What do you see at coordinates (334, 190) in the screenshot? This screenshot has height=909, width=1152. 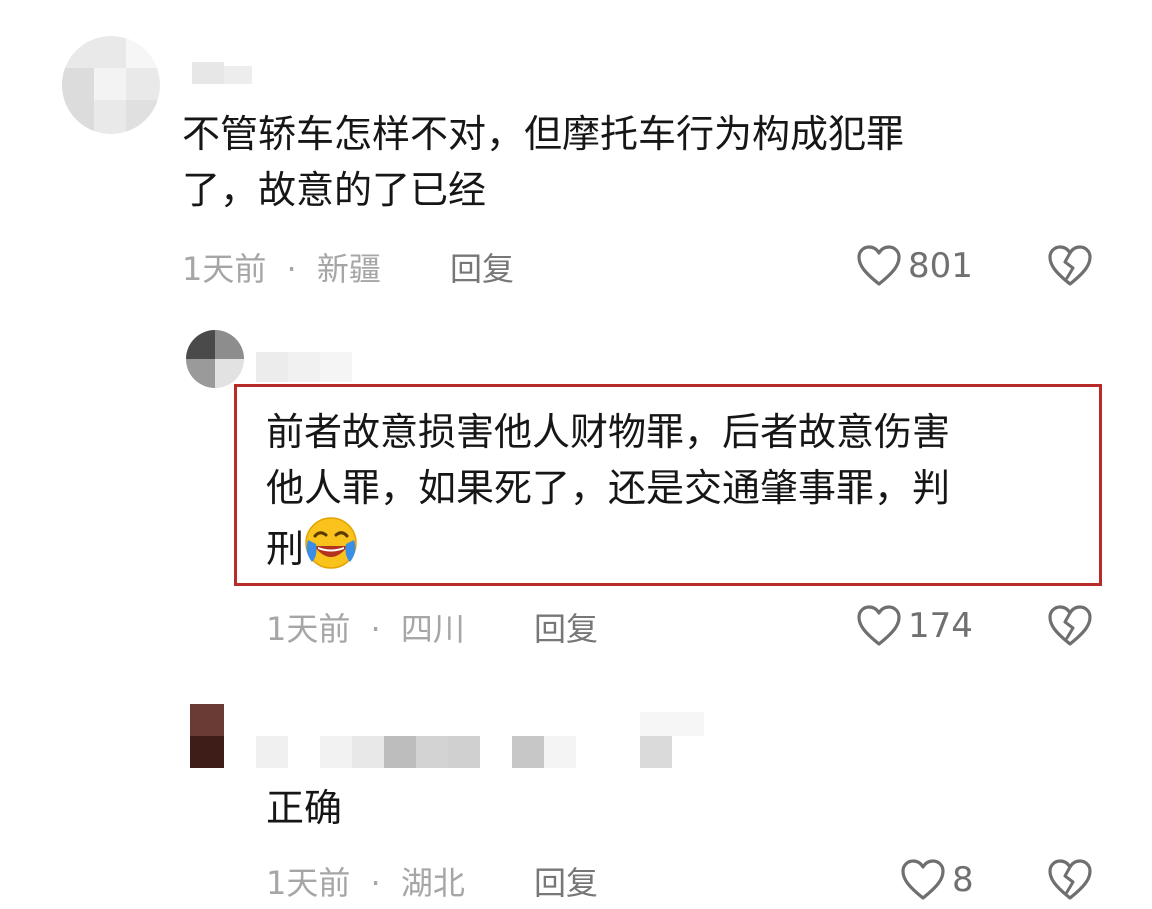 I see `comment-text-line: 了，故意的了已经` at bounding box center [334, 190].